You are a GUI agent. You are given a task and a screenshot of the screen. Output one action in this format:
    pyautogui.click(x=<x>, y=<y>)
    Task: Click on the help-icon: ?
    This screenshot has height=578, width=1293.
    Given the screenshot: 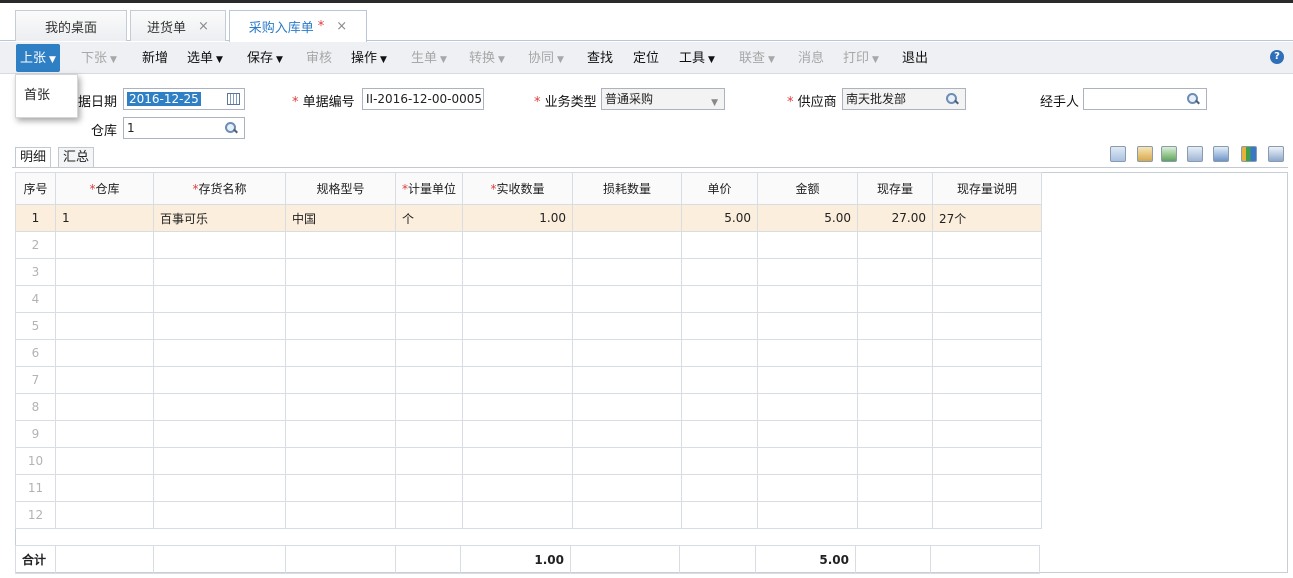 What is the action you would take?
    pyautogui.click(x=1277, y=57)
    